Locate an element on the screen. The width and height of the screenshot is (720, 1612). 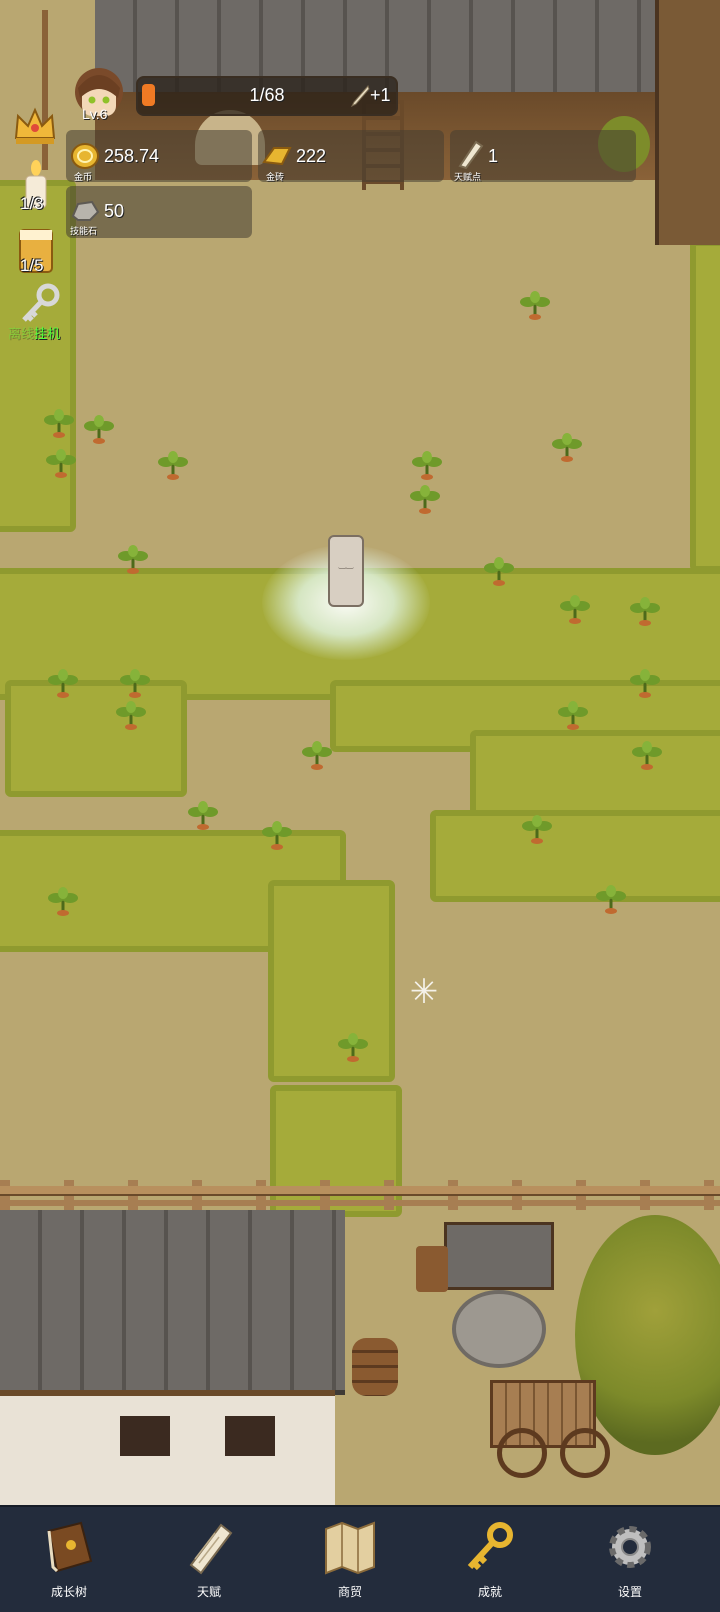
auto-idle-label: 离线挂机 is located at coordinates (34, 332).